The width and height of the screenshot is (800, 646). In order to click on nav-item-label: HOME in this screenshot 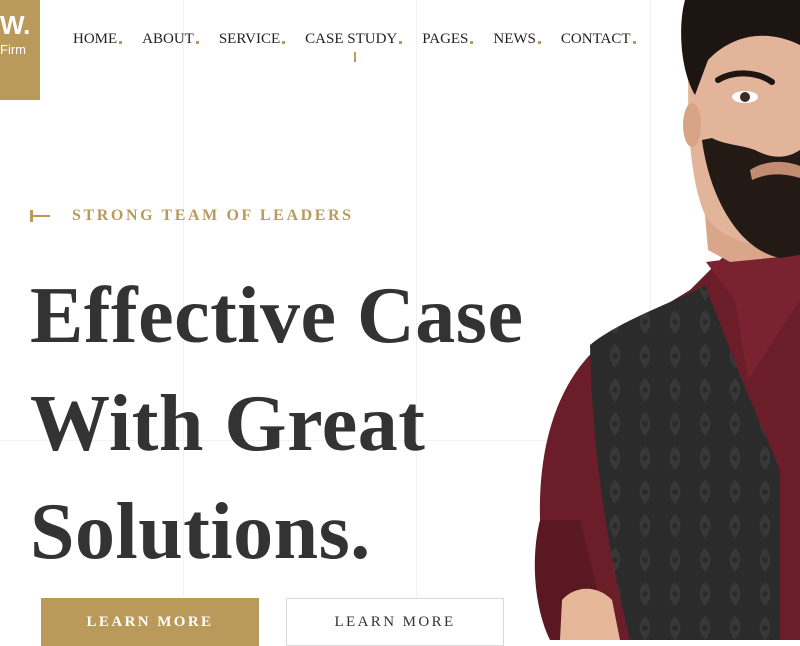, I will do `click(95, 39)`.